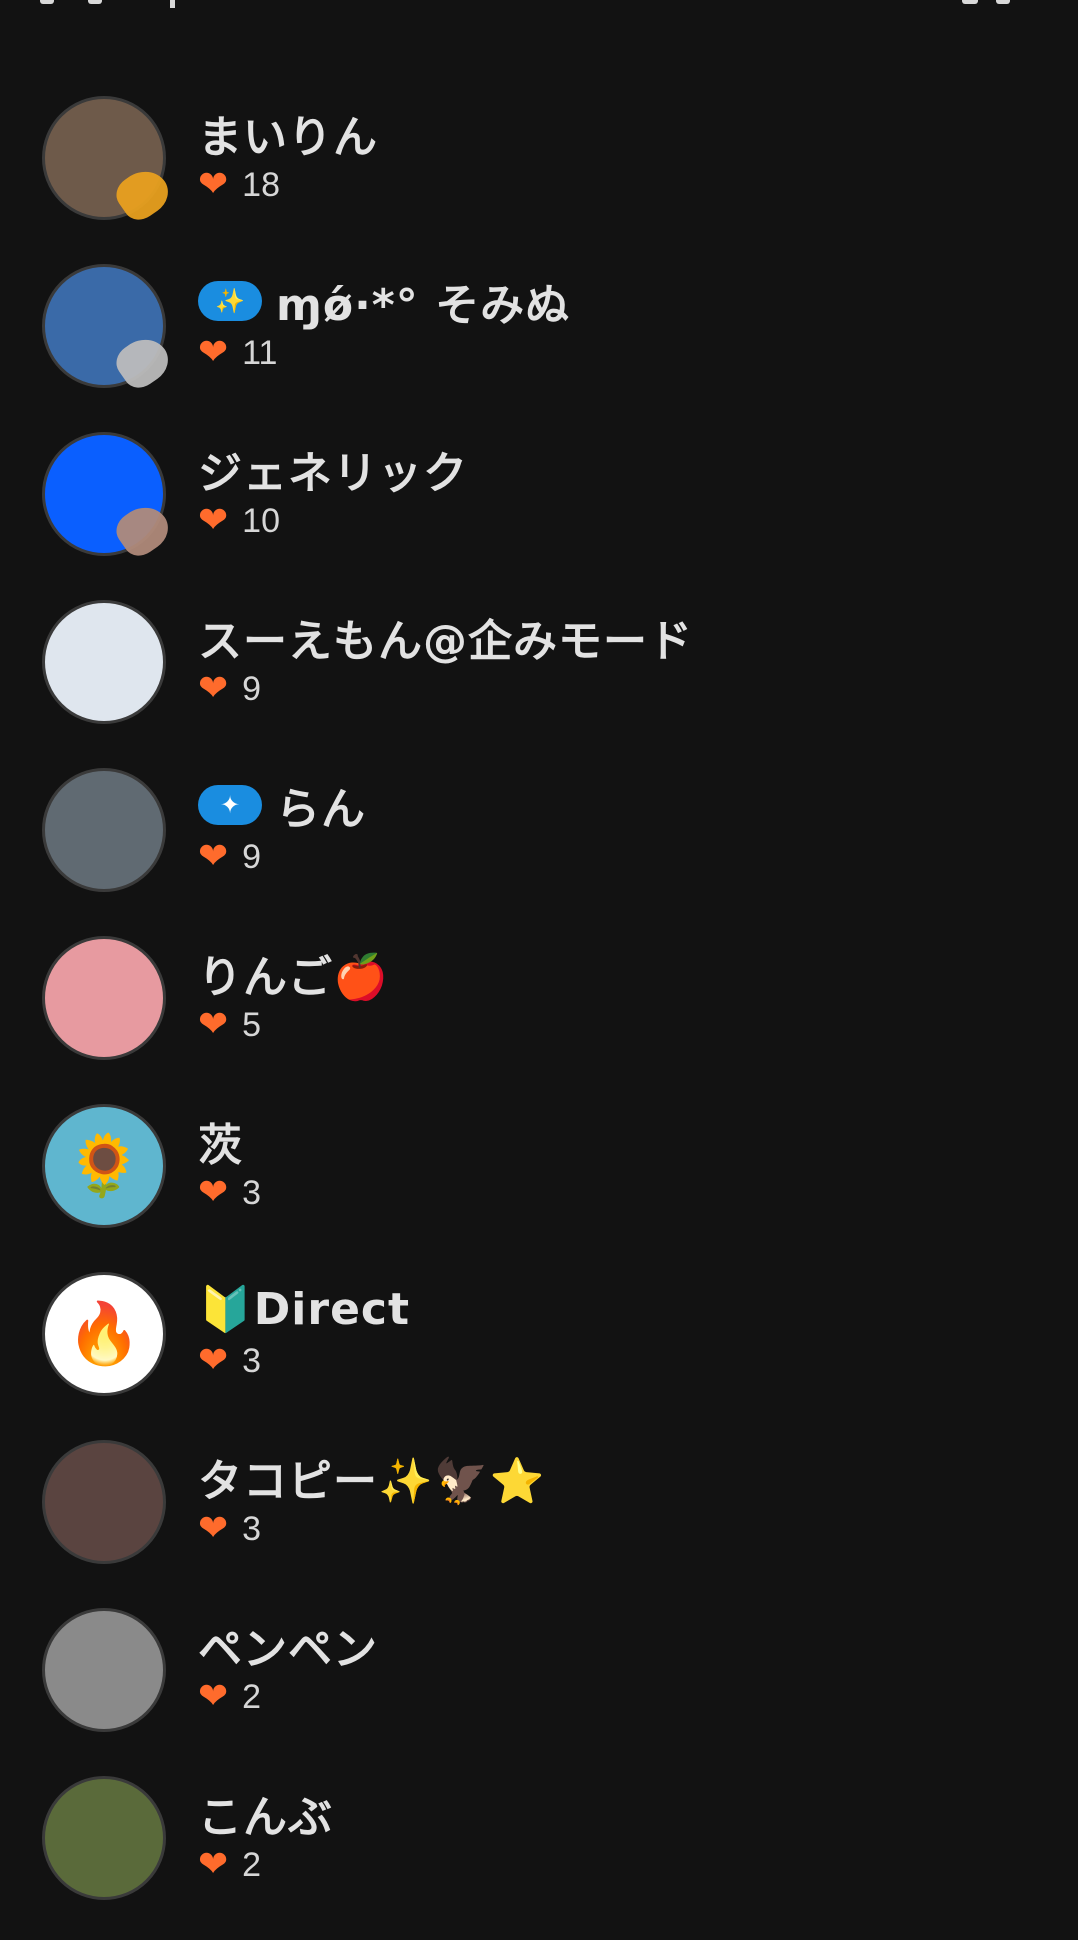 The width and height of the screenshot is (1078, 1940). I want to click on supporter-info: ✨ ɱǿ·*° そみぬ ❤ 11, so click(618, 324).